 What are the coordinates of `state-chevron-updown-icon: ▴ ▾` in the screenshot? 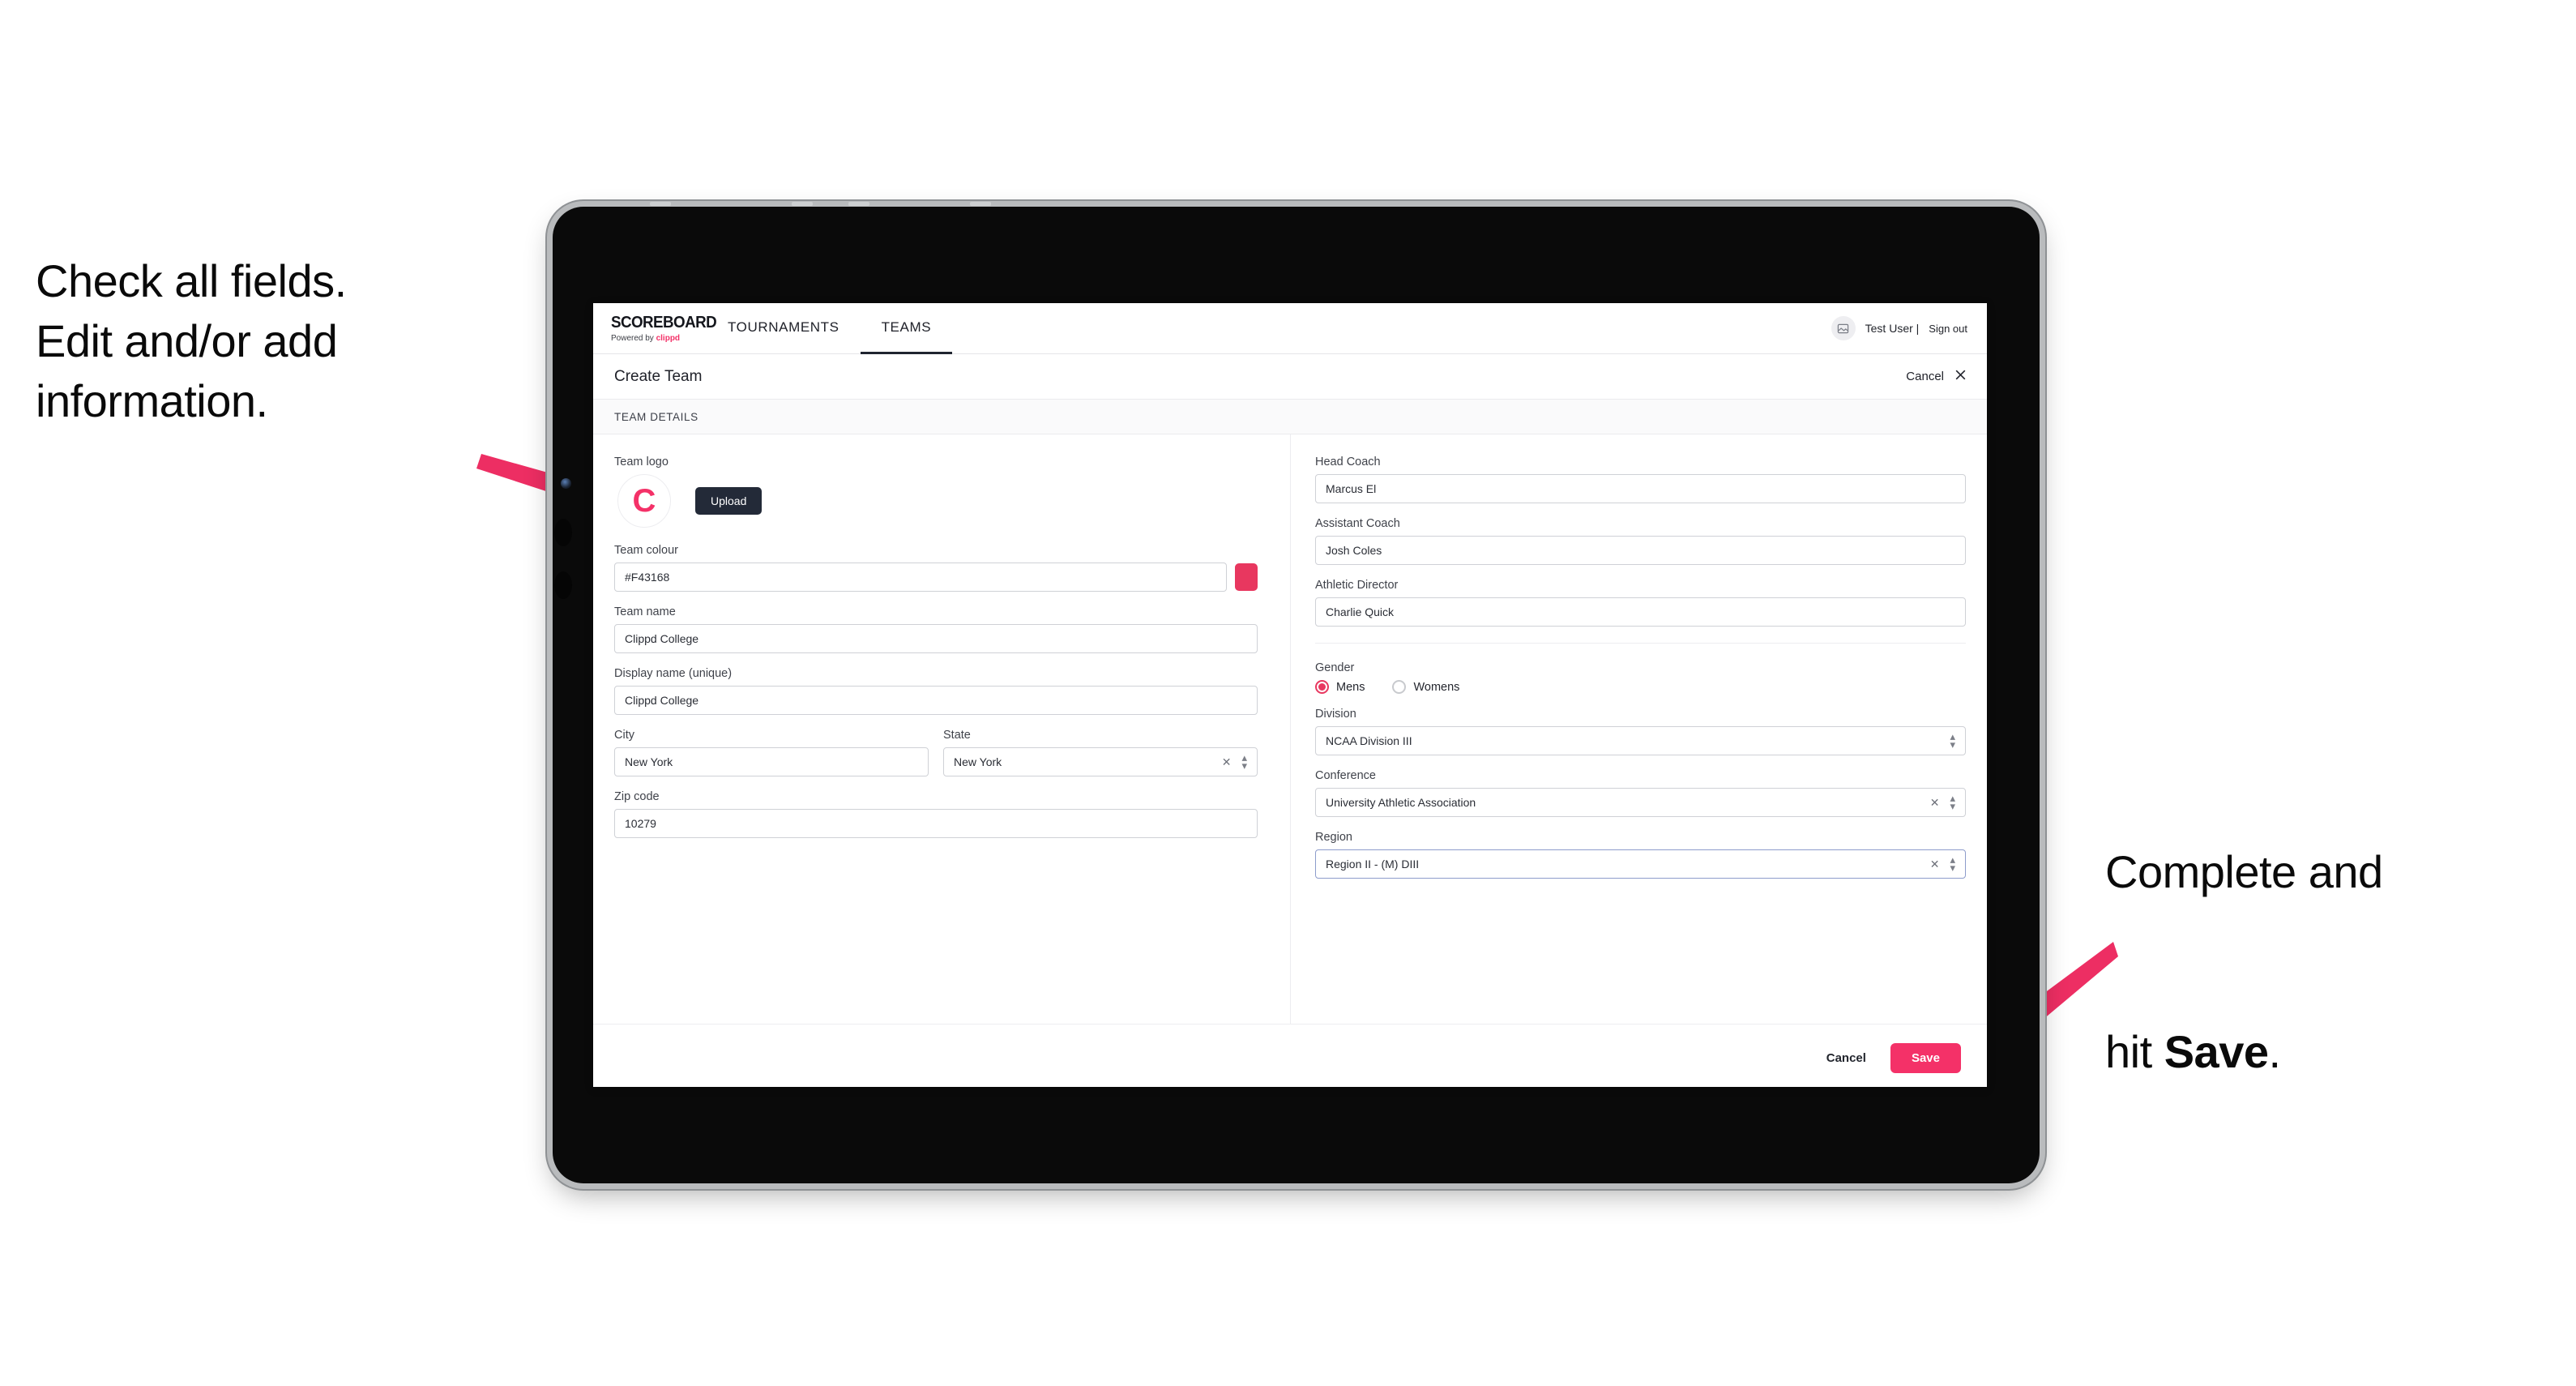 It's located at (1244, 761).